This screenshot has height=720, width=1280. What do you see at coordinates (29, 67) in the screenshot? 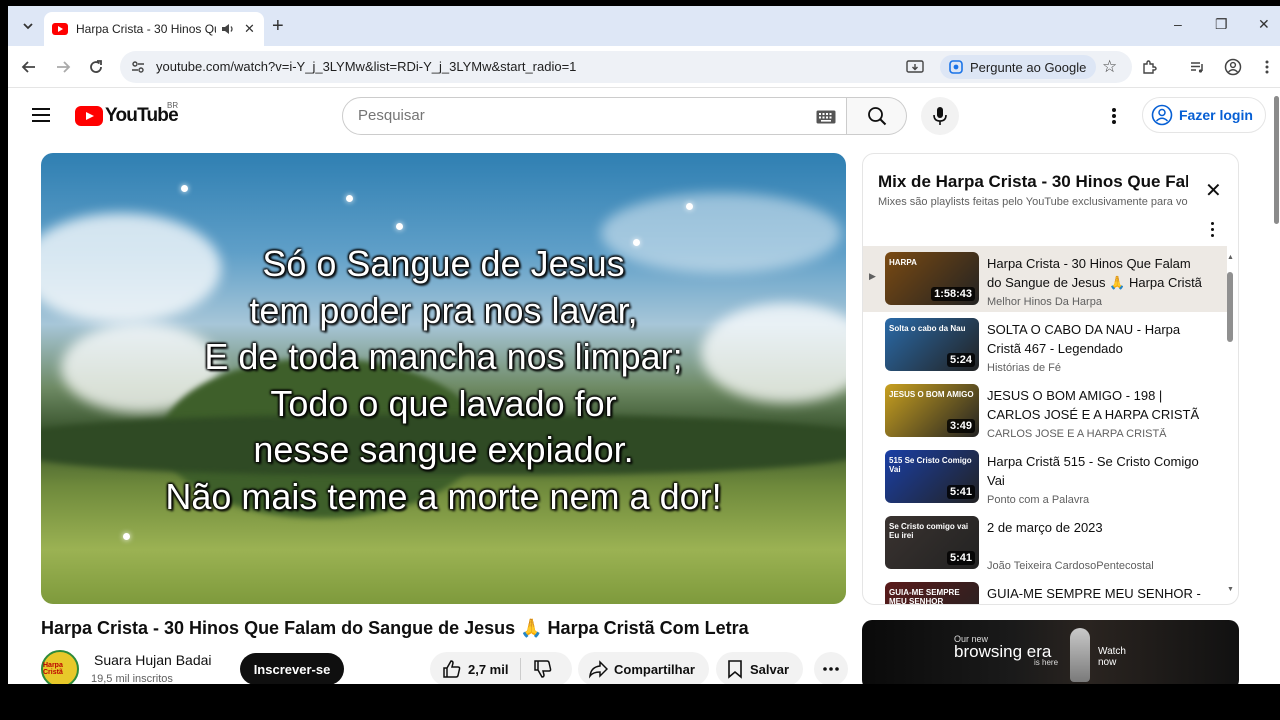
I see `back-button` at bounding box center [29, 67].